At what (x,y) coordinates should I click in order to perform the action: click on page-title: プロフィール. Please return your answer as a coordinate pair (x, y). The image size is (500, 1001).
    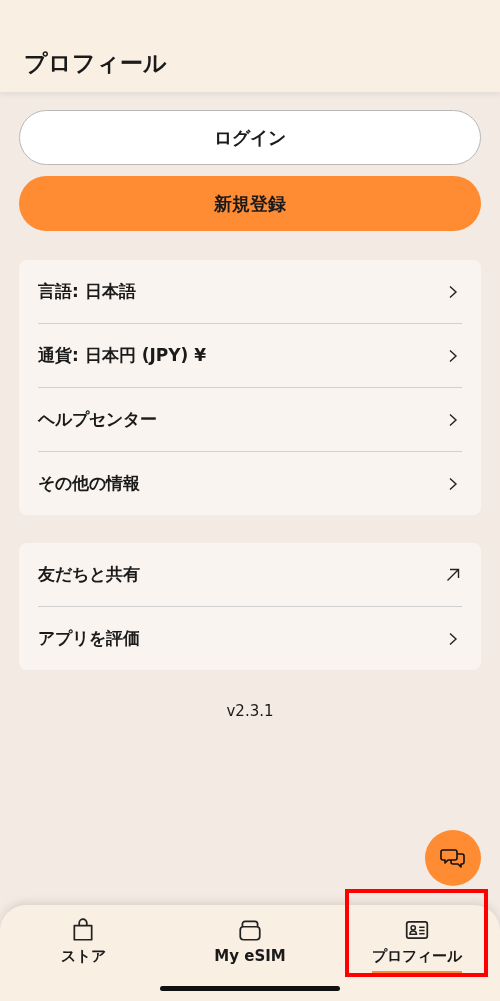
    Looking at the image, I should click on (95, 63).